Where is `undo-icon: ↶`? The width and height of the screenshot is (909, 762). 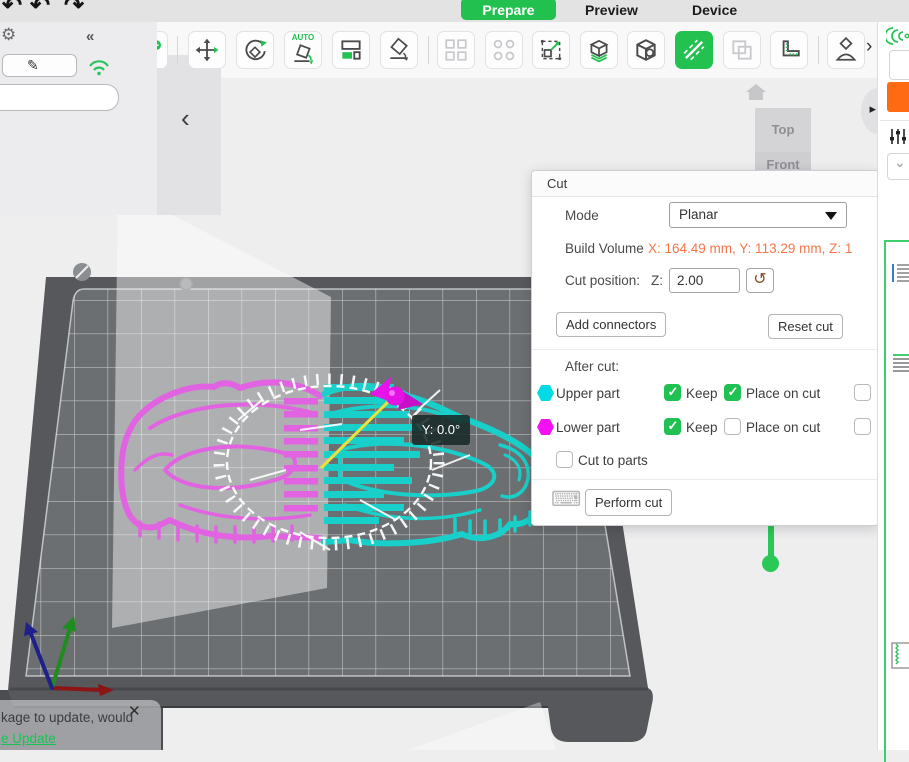
undo-icon: ↶ is located at coordinates (12, 10).